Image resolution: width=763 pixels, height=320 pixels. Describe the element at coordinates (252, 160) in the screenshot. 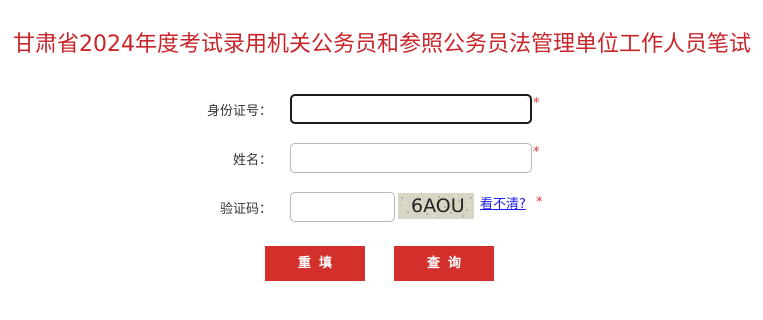

I see `name-label: 姓名：` at that location.